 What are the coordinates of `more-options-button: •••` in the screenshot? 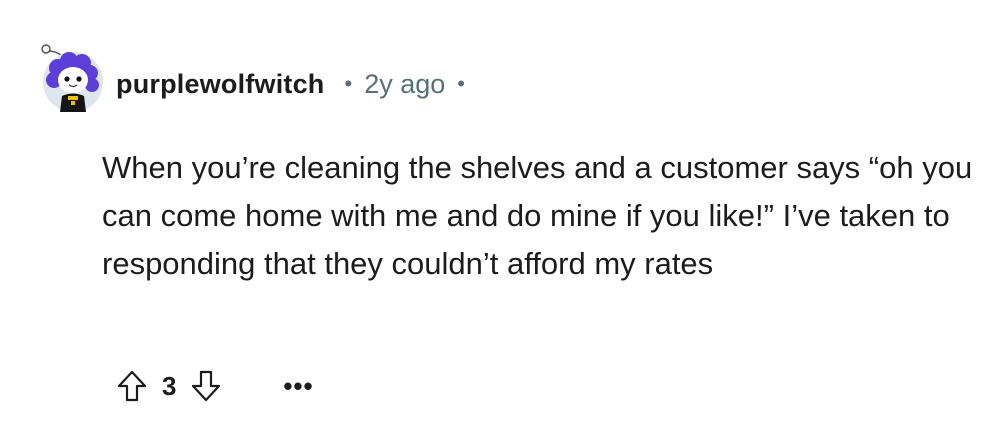 It's located at (298, 386).